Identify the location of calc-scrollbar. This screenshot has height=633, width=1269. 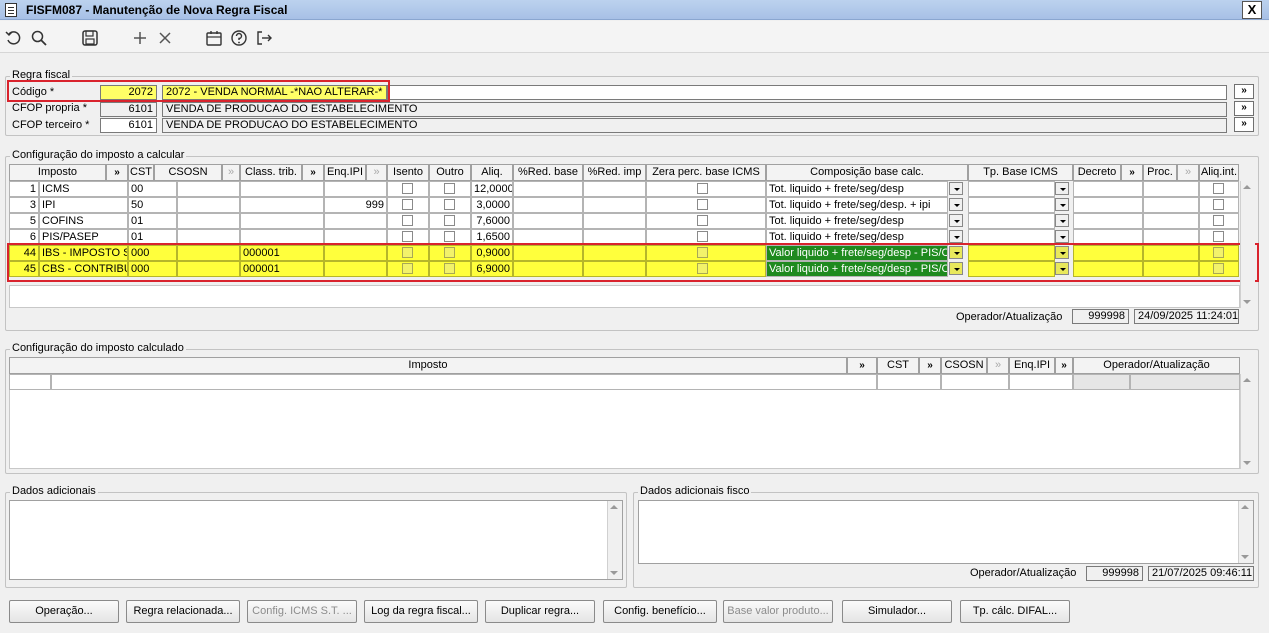
(1247, 244).